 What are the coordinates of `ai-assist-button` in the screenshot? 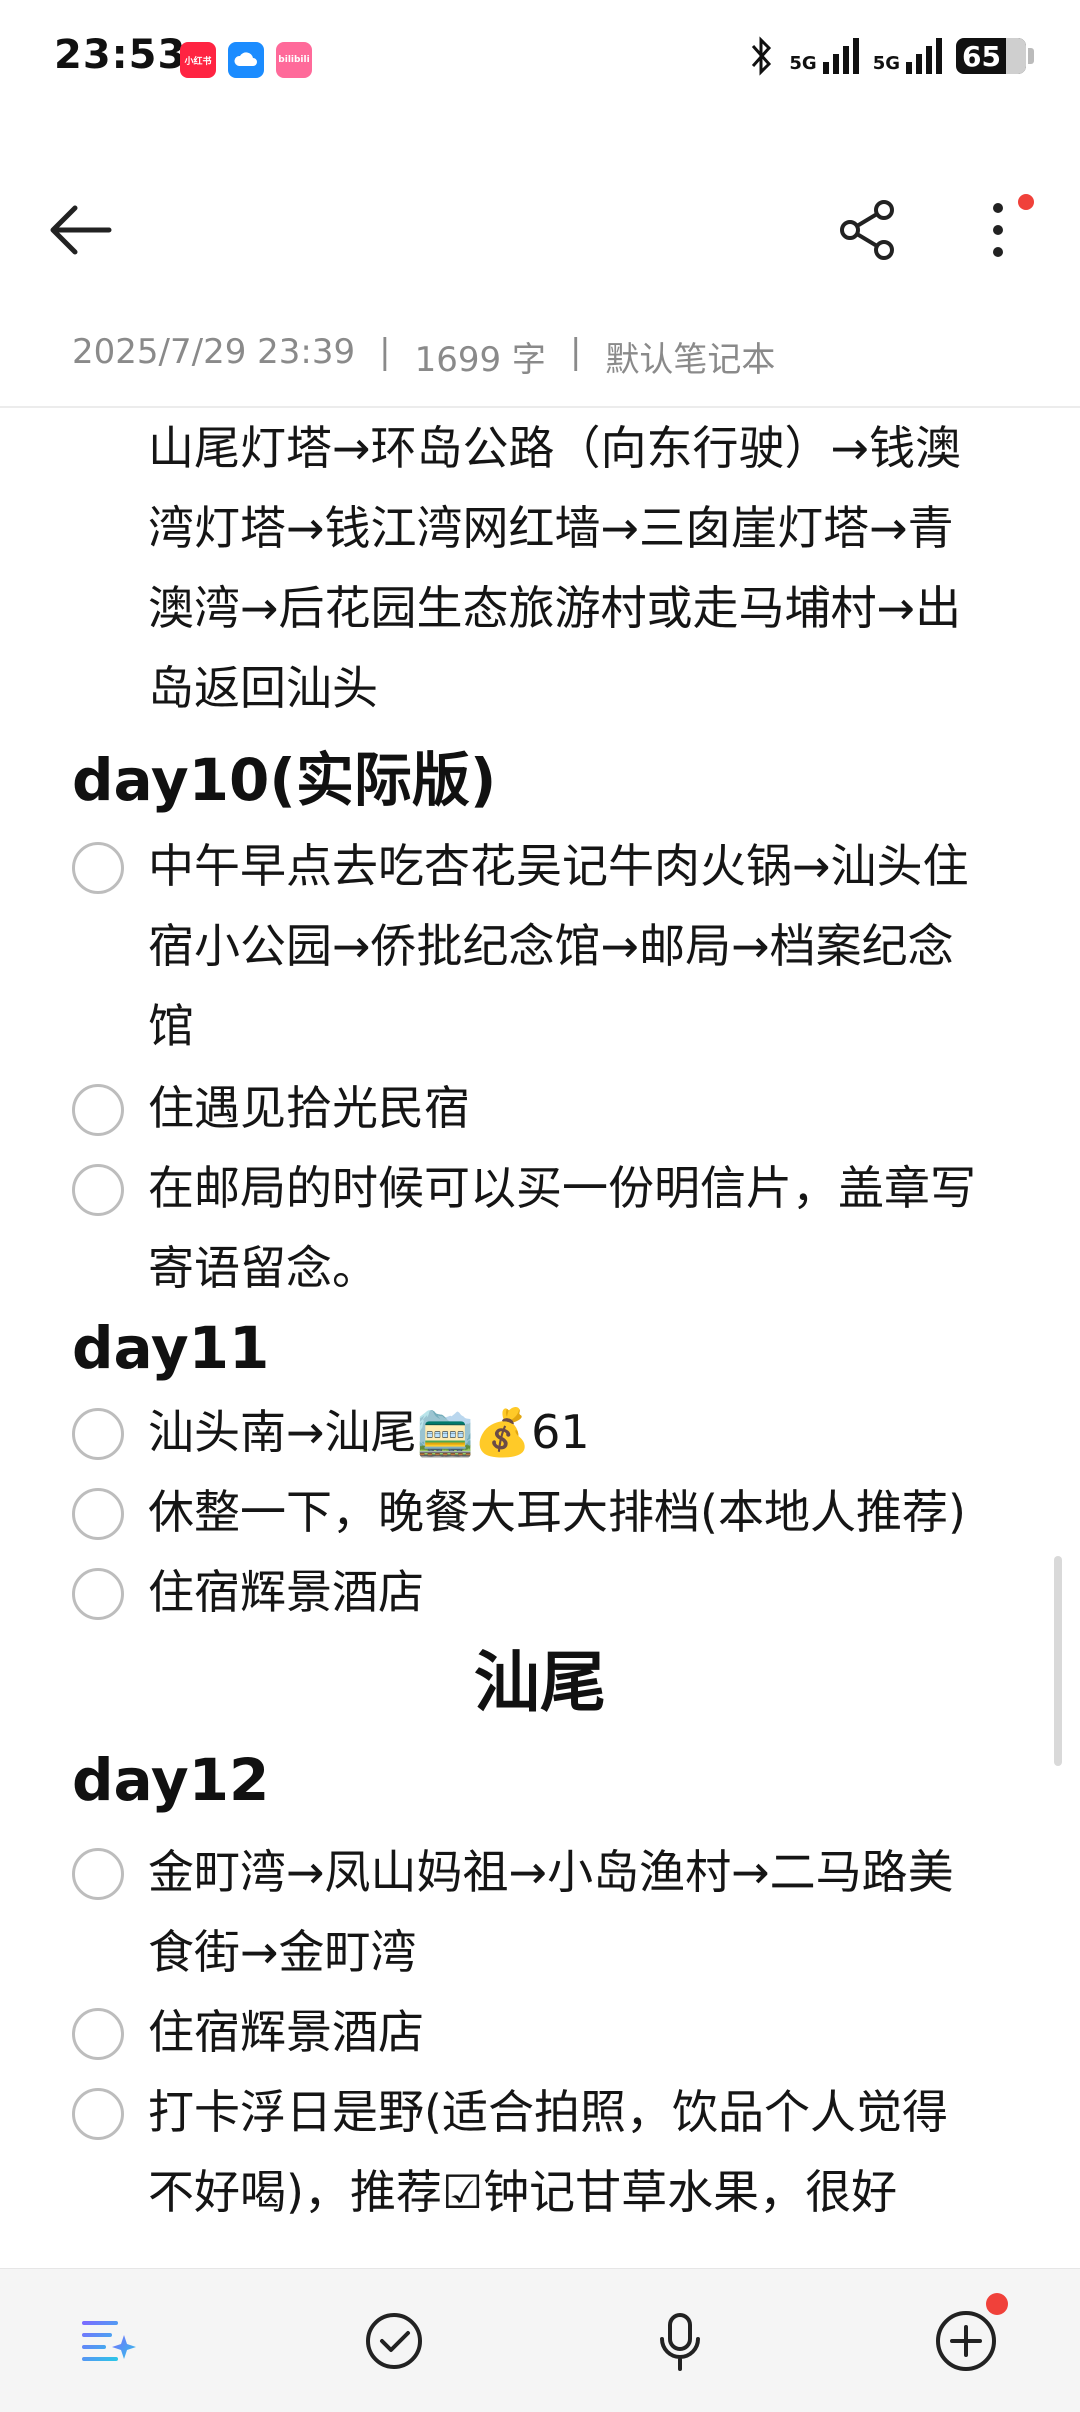 It's located at (108, 2341).